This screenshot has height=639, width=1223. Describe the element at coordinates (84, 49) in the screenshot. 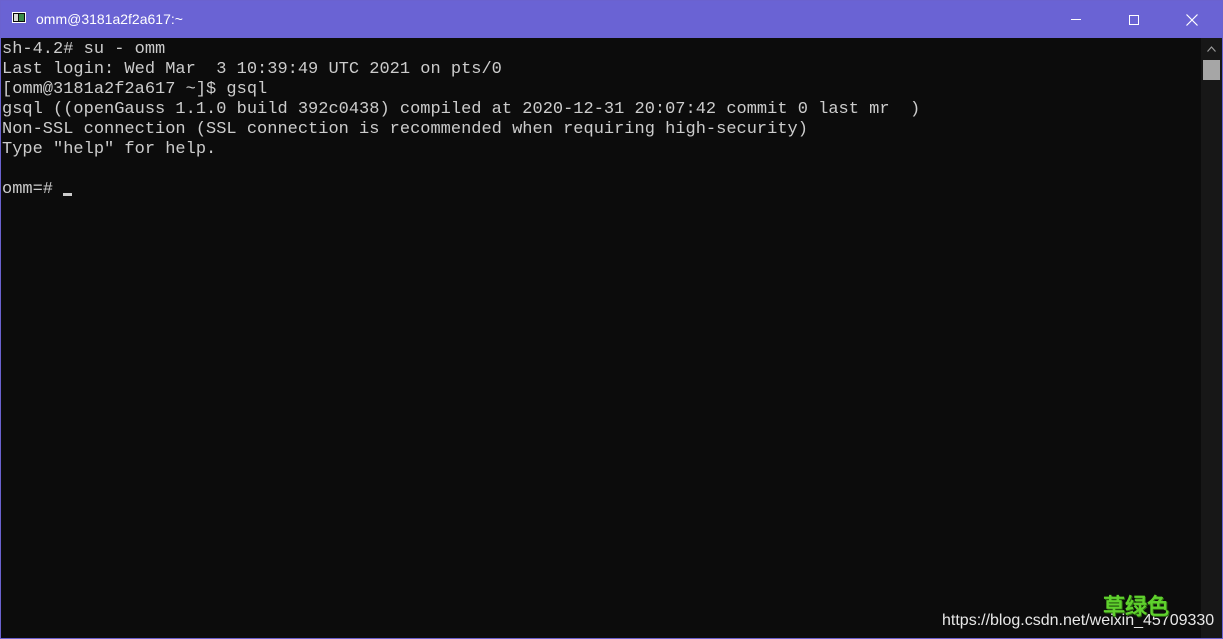

I see `terminal-line: sh-4.2# su - omm` at that location.